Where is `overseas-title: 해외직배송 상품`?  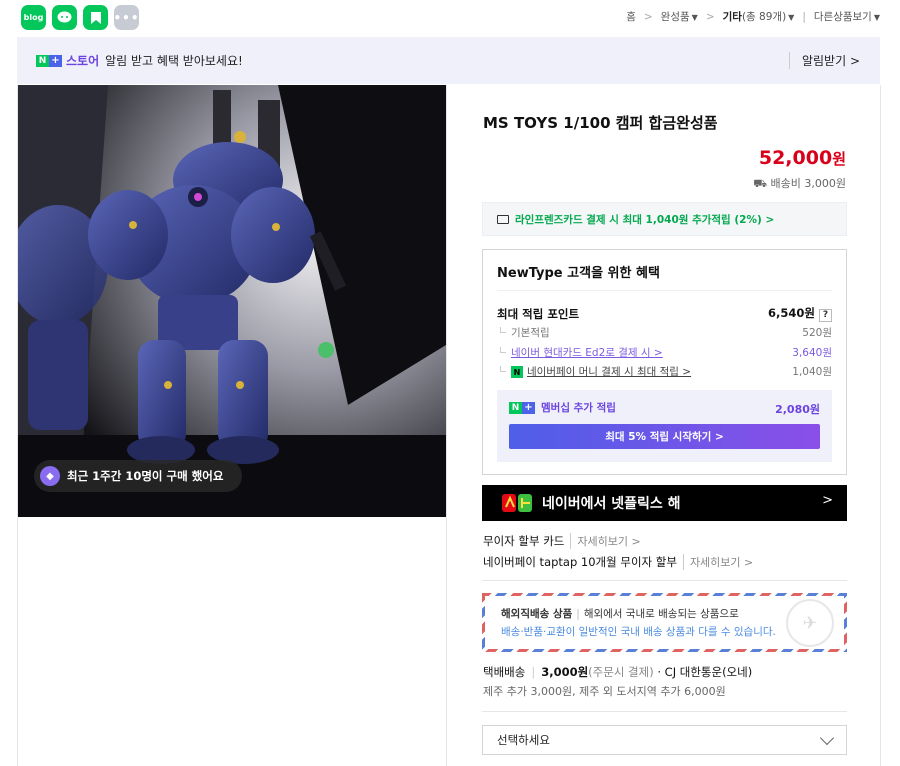
overseas-title: 해외직배송 상품 is located at coordinates (537, 614).